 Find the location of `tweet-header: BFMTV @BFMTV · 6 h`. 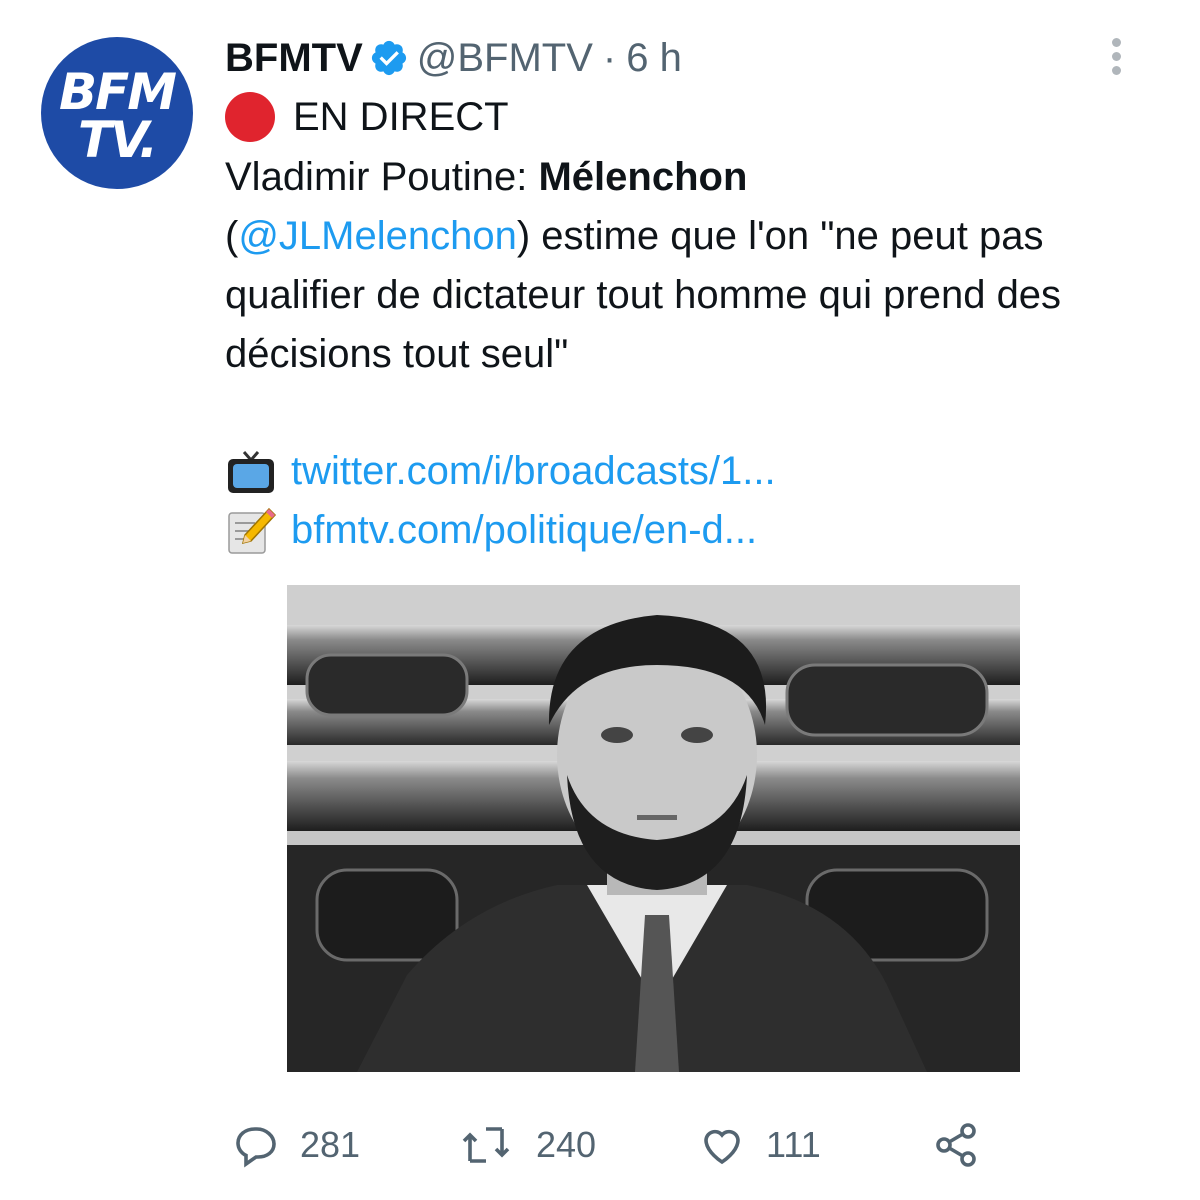

tweet-header: BFMTV @BFMTV · 6 h is located at coordinates (453, 58).